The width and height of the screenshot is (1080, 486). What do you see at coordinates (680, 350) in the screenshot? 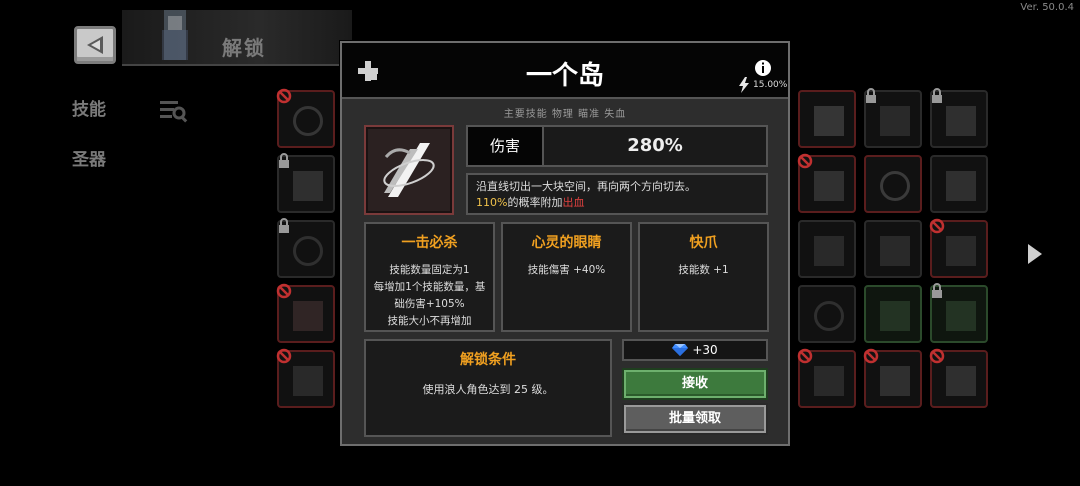
I see `diamond-gem-icon` at bounding box center [680, 350].